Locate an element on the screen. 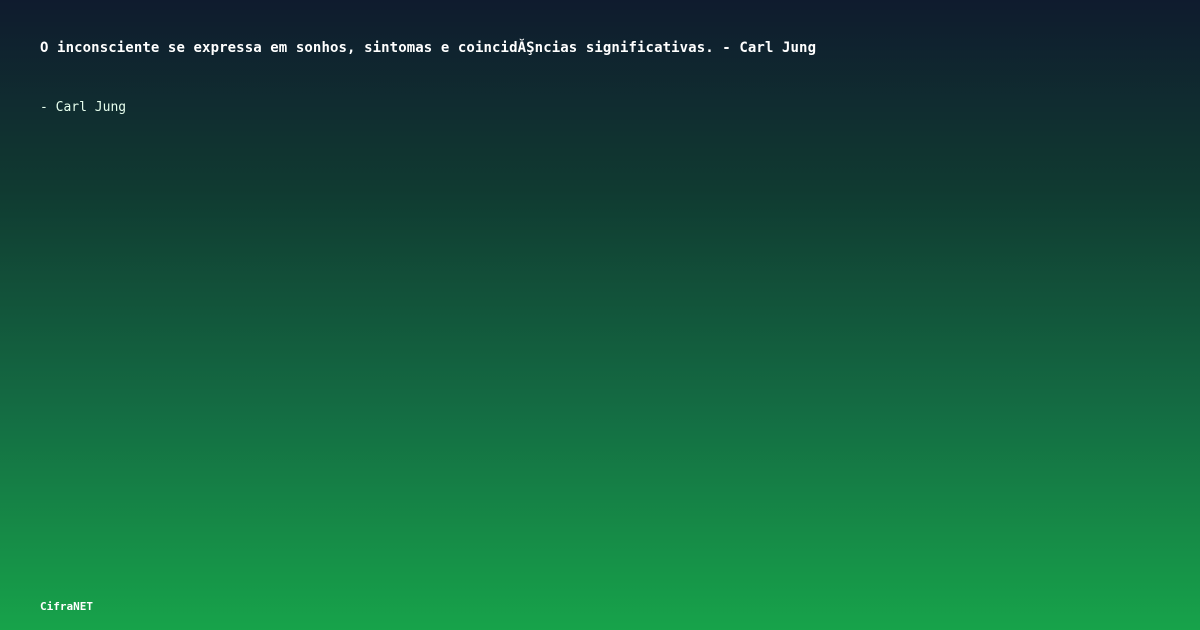  brand-logo-text: CifraNET is located at coordinates (66, 606).